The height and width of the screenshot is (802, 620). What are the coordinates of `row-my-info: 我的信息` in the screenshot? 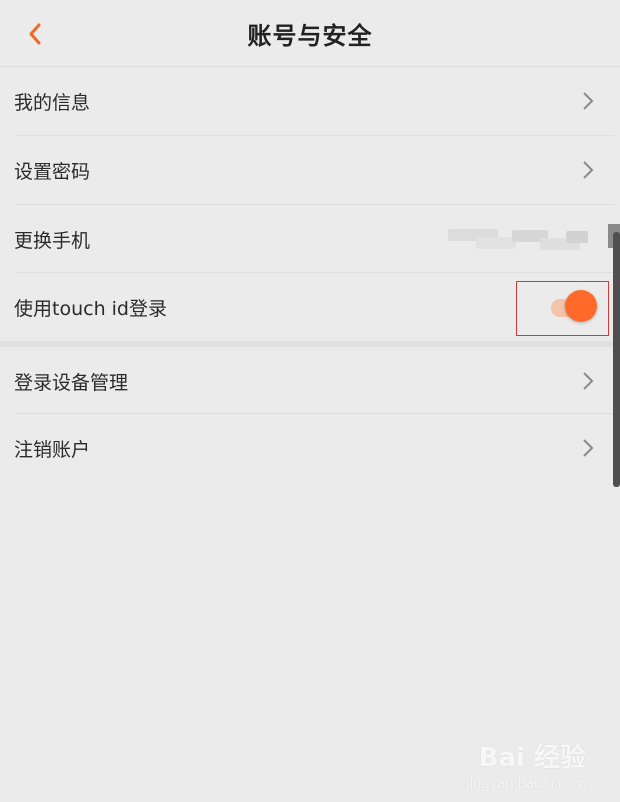 It's located at (310, 101).